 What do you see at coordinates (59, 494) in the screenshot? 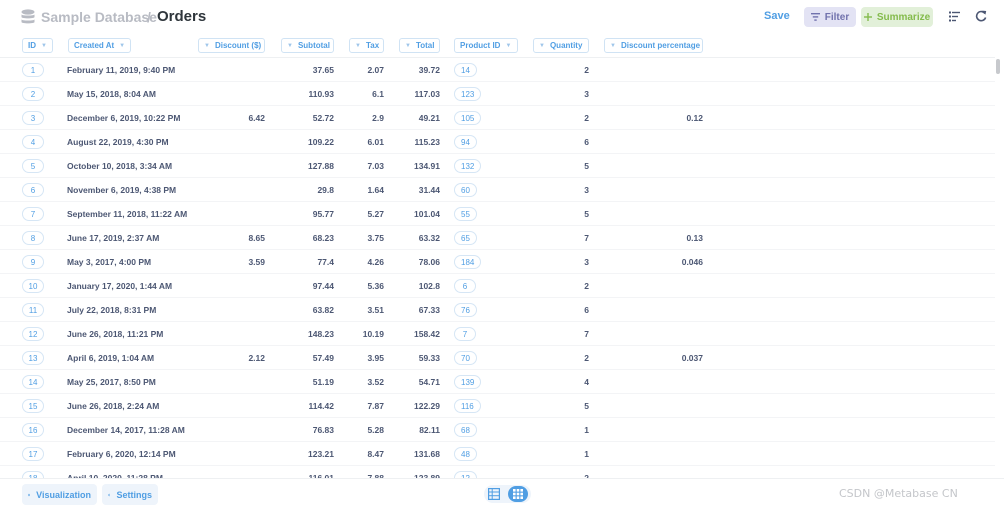
I see `visualization-button: Visualization` at bounding box center [59, 494].